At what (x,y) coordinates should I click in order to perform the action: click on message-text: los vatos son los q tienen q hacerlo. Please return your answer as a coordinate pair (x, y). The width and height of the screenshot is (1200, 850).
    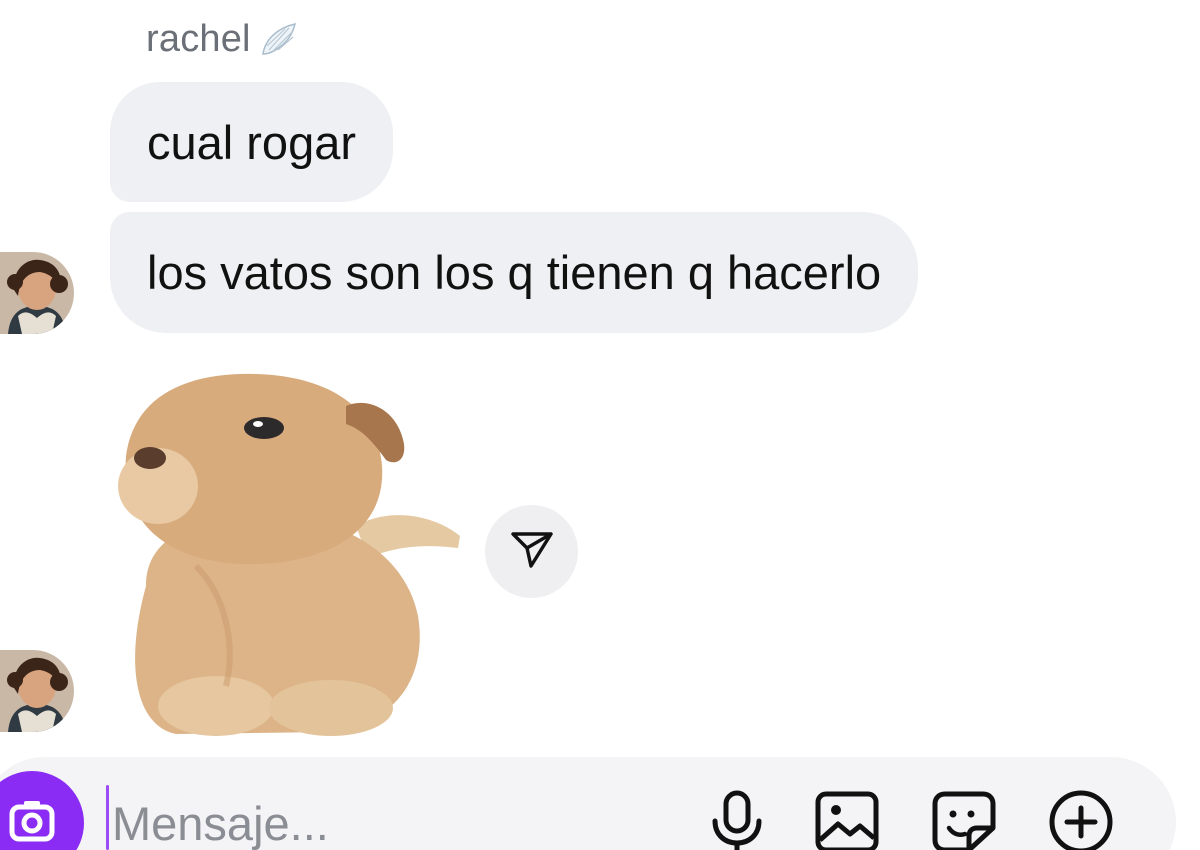
    Looking at the image, I should click on (514, 272).